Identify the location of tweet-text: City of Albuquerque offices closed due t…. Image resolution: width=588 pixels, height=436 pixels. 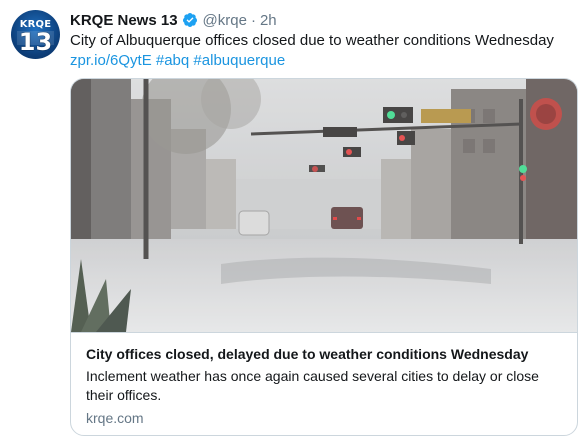
(322, 51).